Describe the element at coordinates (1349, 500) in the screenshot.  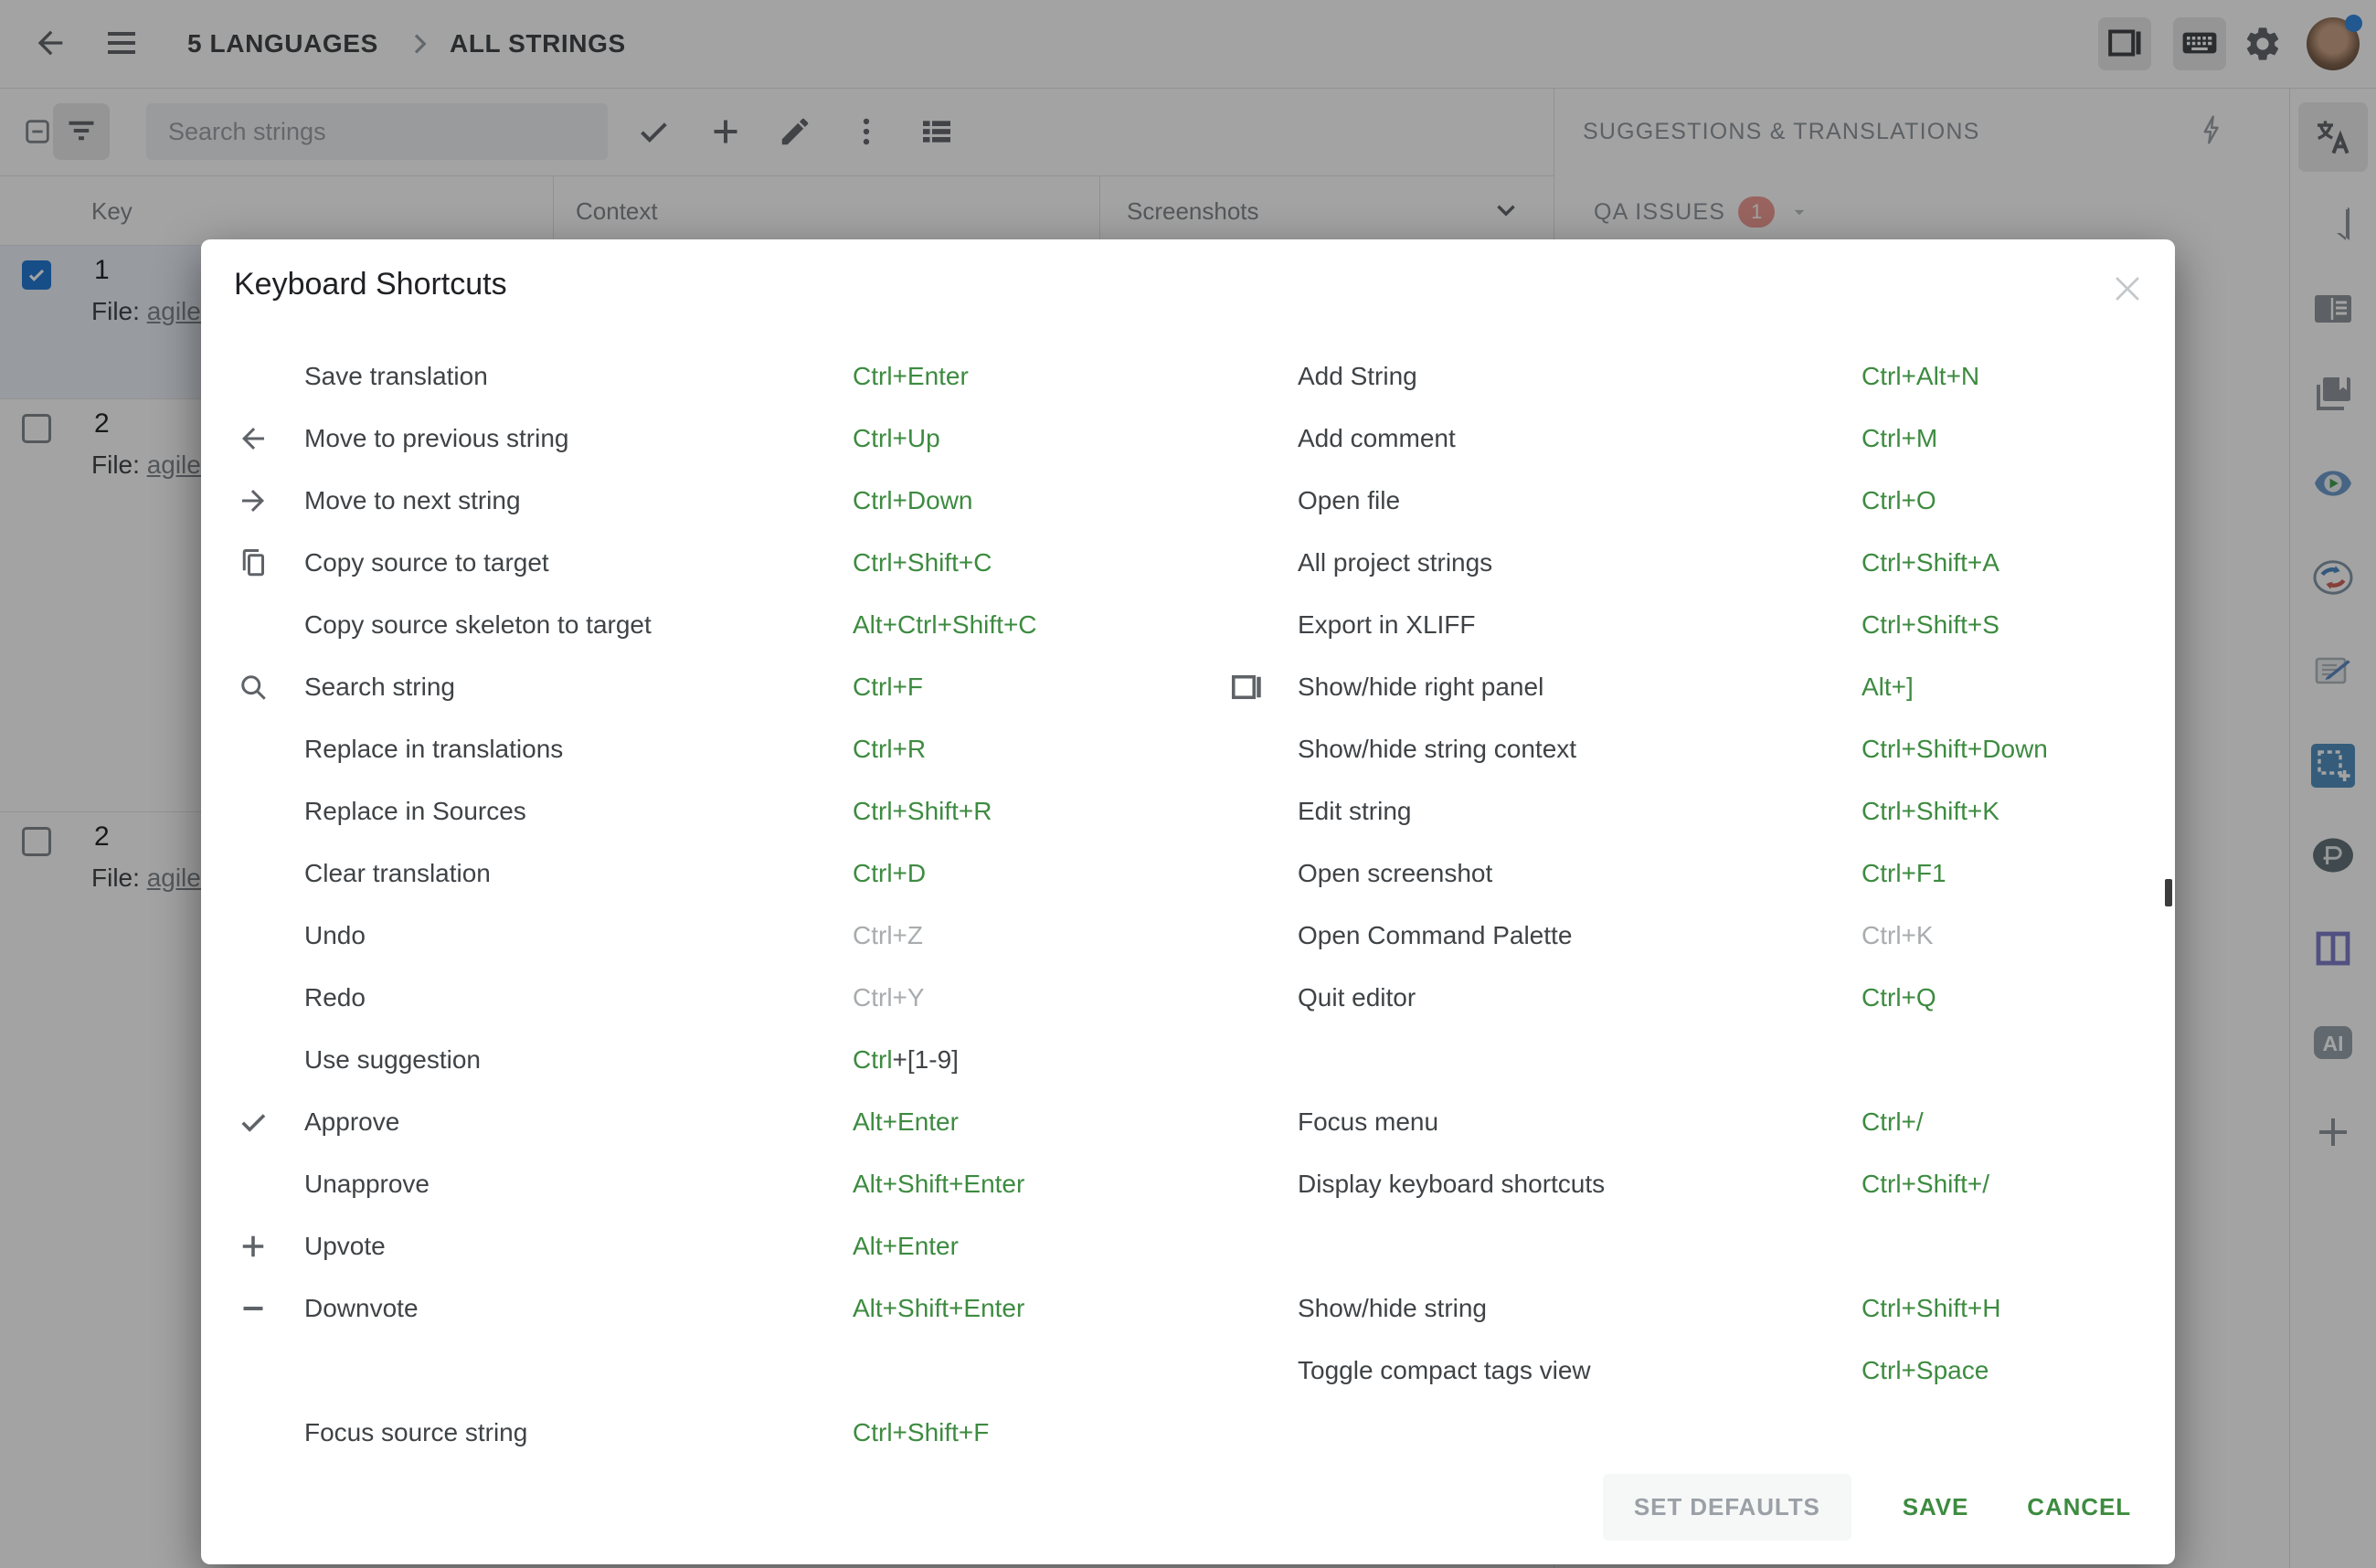
I see `shortcut-label: Open file` at that location.